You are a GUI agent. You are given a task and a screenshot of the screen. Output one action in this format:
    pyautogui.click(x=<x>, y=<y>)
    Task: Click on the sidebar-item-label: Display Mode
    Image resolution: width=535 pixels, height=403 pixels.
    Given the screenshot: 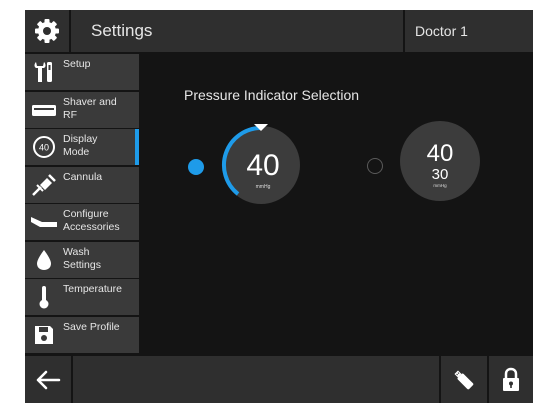 What is the action you would take?
    pyautogui.click(x=80, y=145)
    